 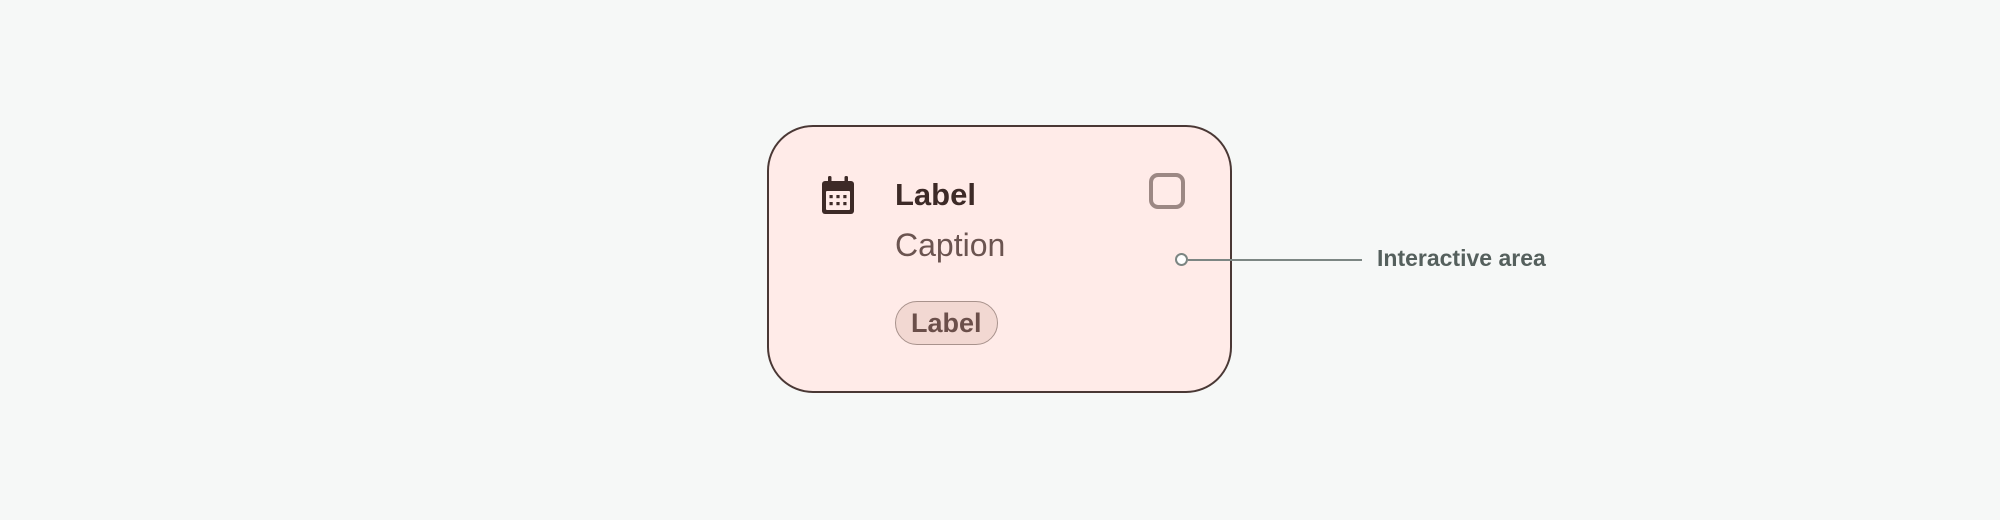 I want to click on calendar-icon, so click(x=838, y=195).